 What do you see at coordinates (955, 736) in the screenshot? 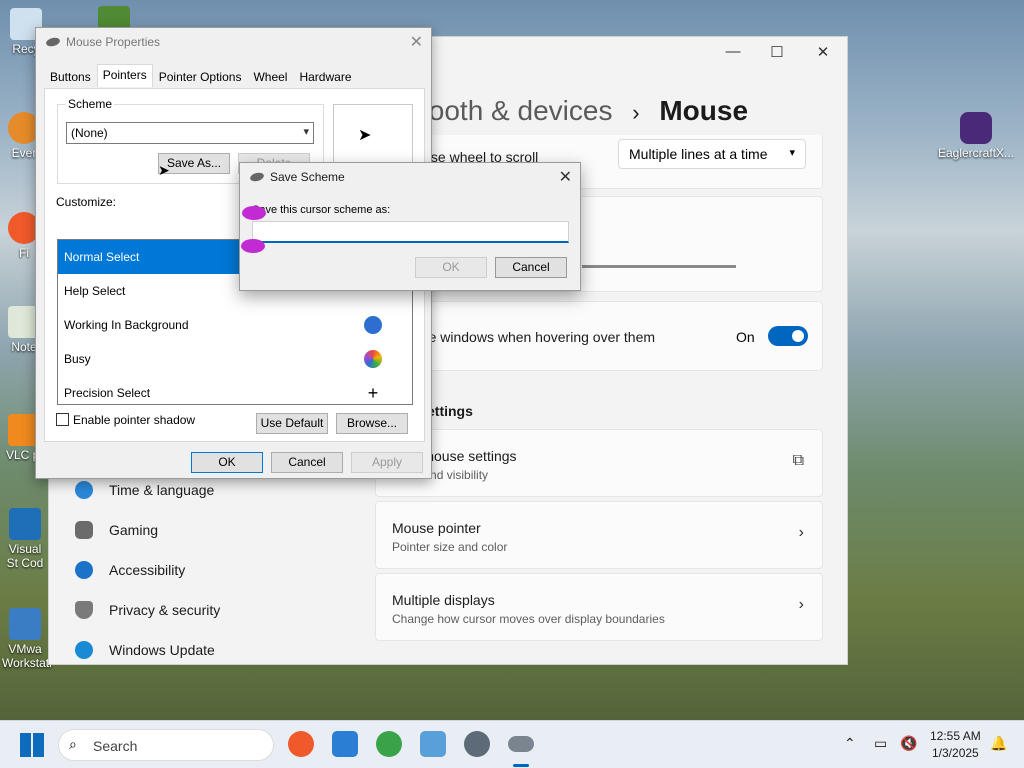
I see `clock-time: 12:55 AM` at bounding box center [955, 736].